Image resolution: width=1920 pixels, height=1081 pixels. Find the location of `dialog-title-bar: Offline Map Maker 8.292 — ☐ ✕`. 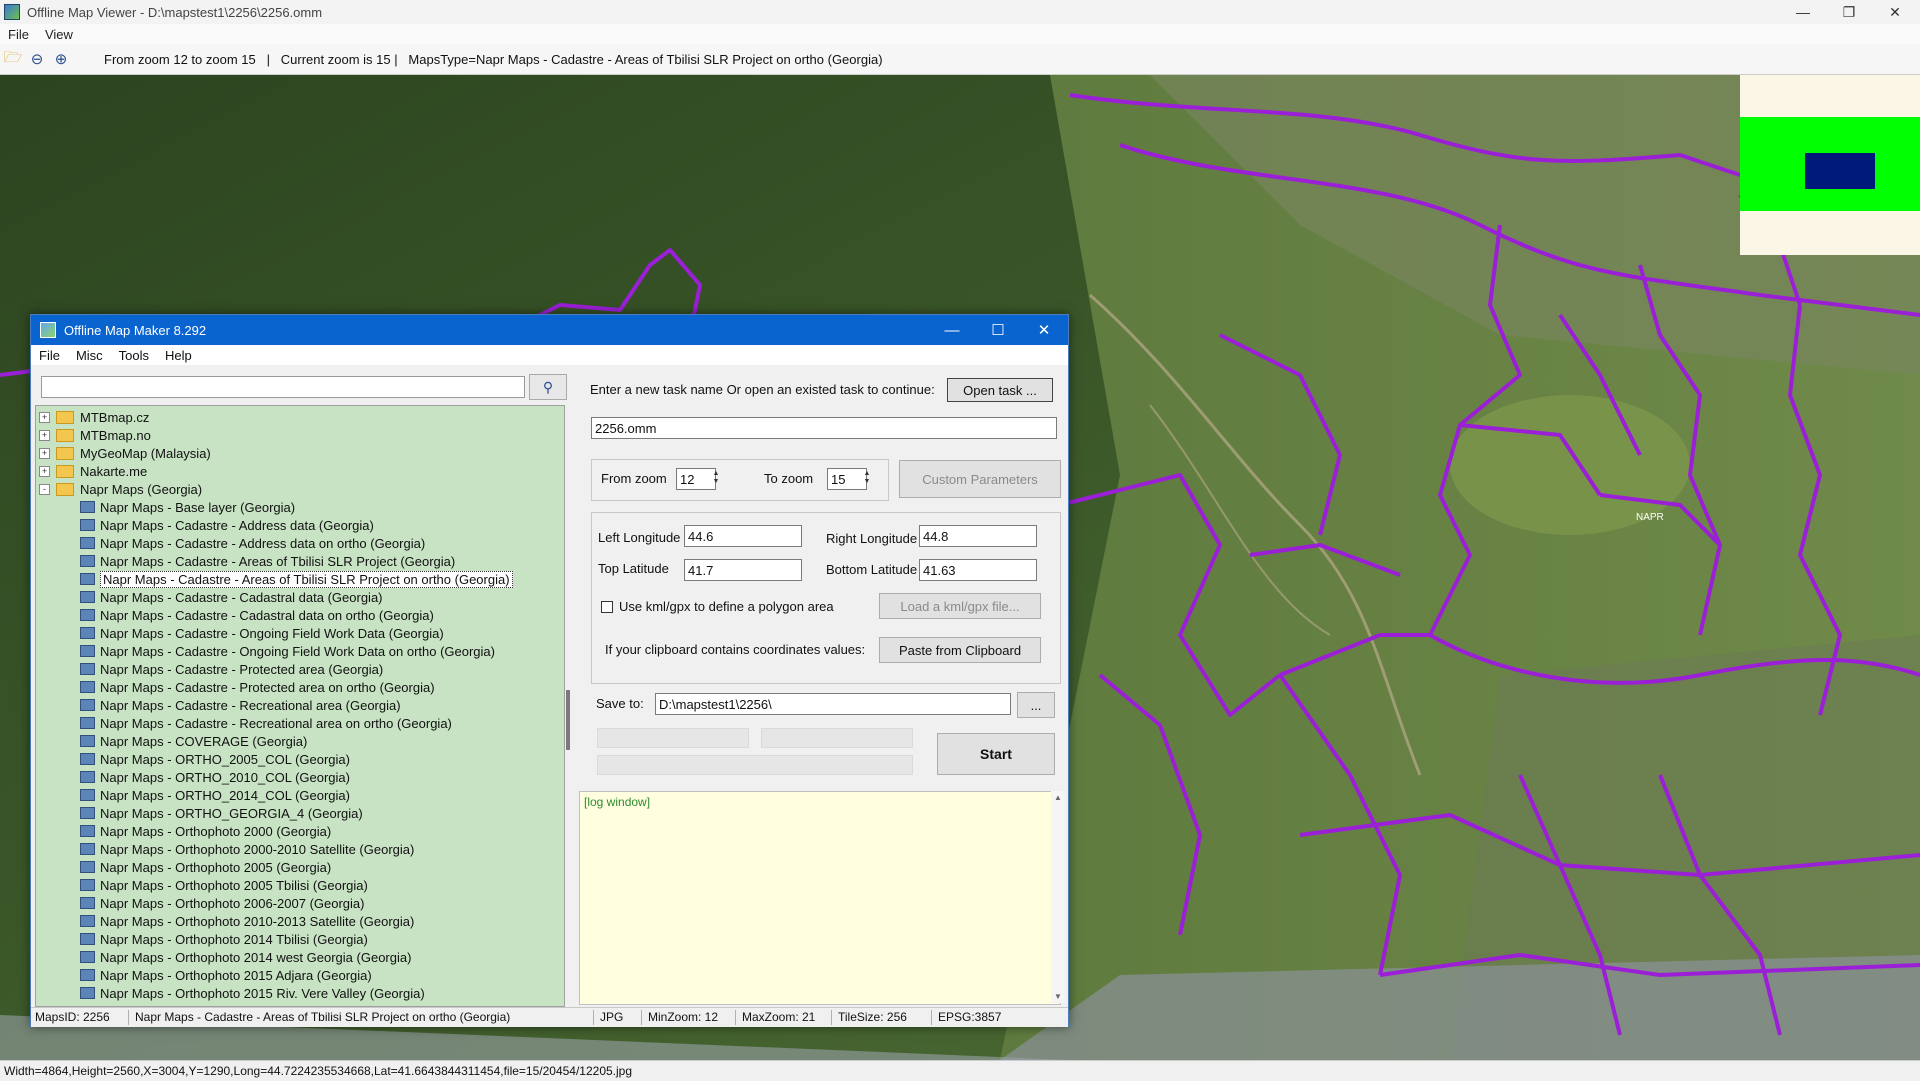

dialog-title-bar: Offline Map Maker 8.292 — ☐ ✕ is located at coordinates (549, 330).